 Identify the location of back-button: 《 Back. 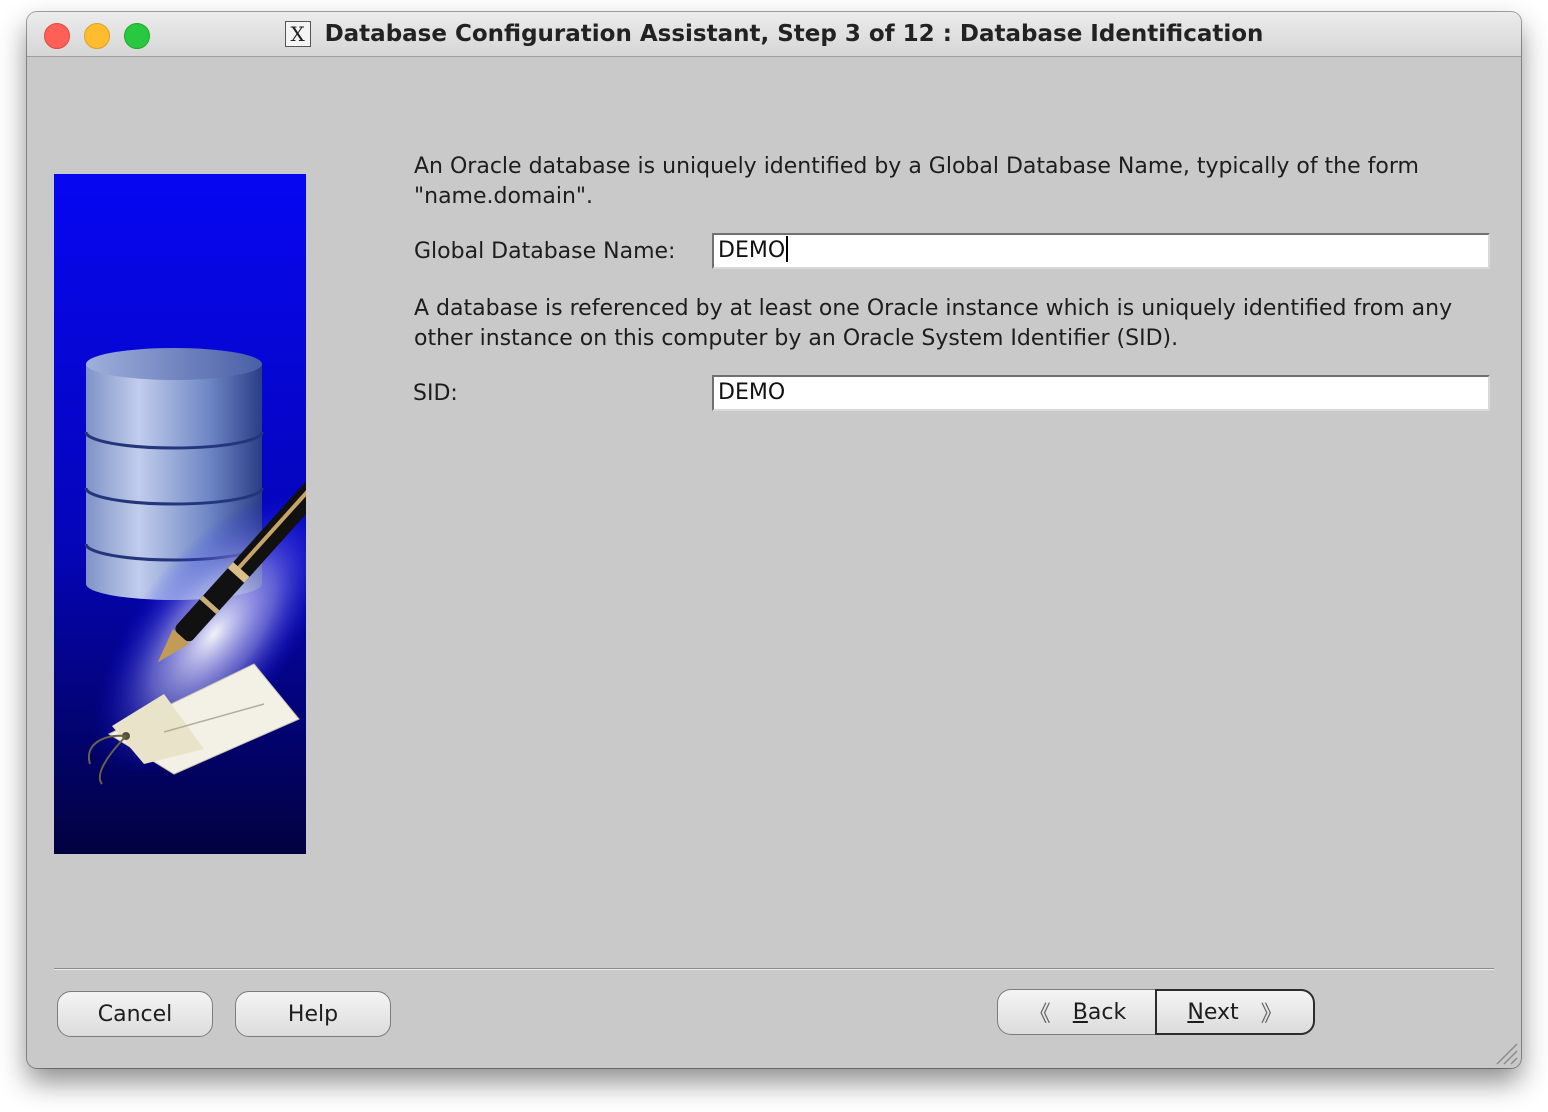
(1077, 1012).